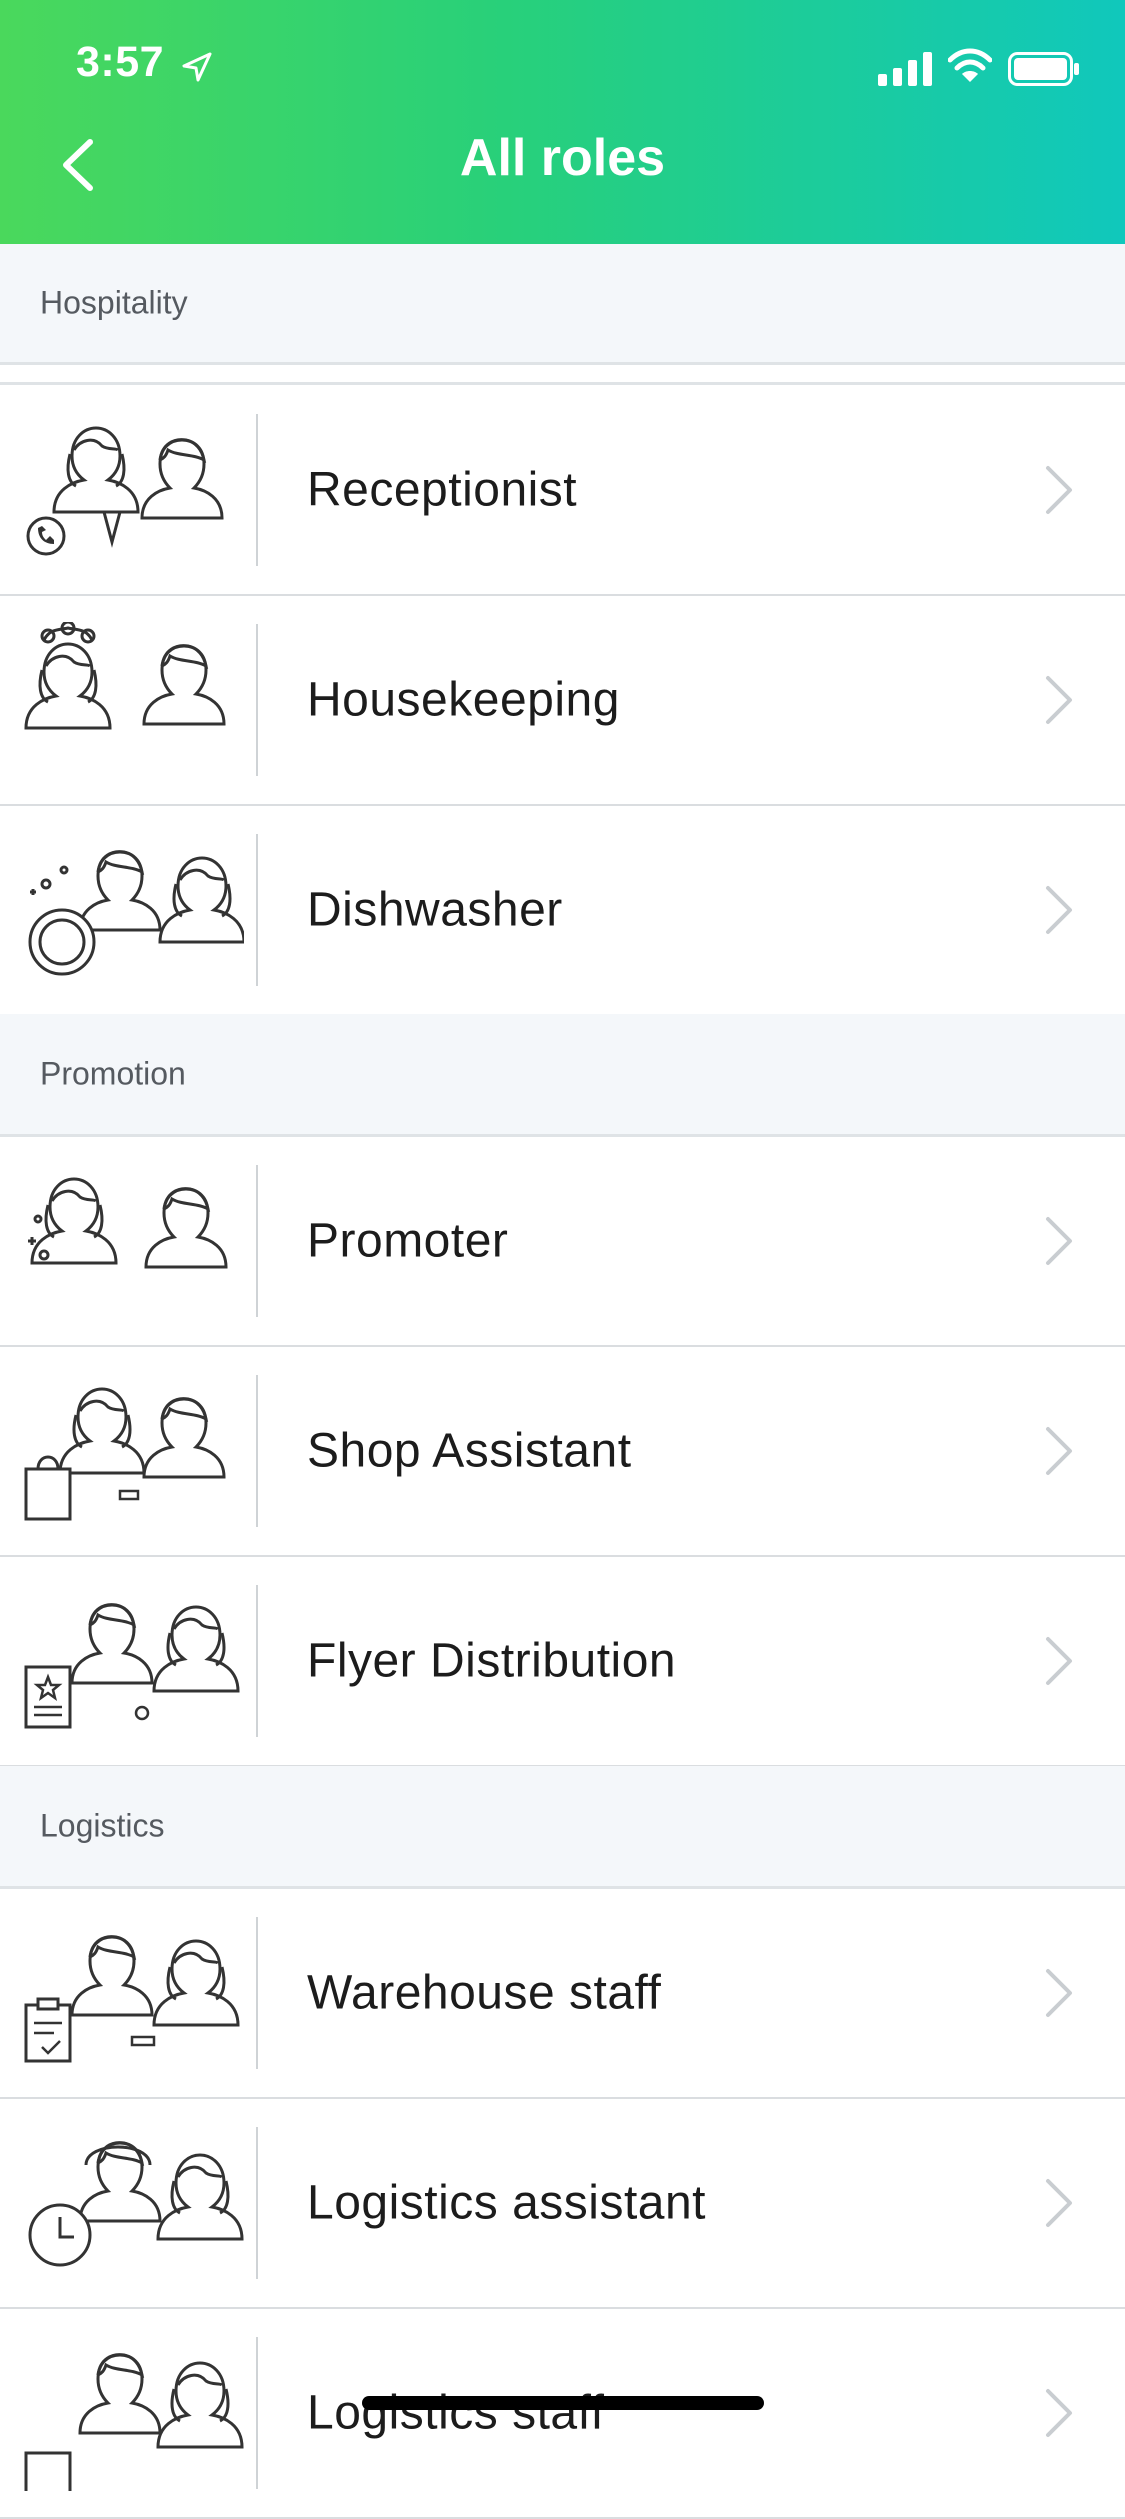 Image resolution: width=1125 pixels, height=2519 pixels. What do you see at coordinates (1043, 69) in the screenshot?
I see `battery-icon` at bounding box center [1043, 69].